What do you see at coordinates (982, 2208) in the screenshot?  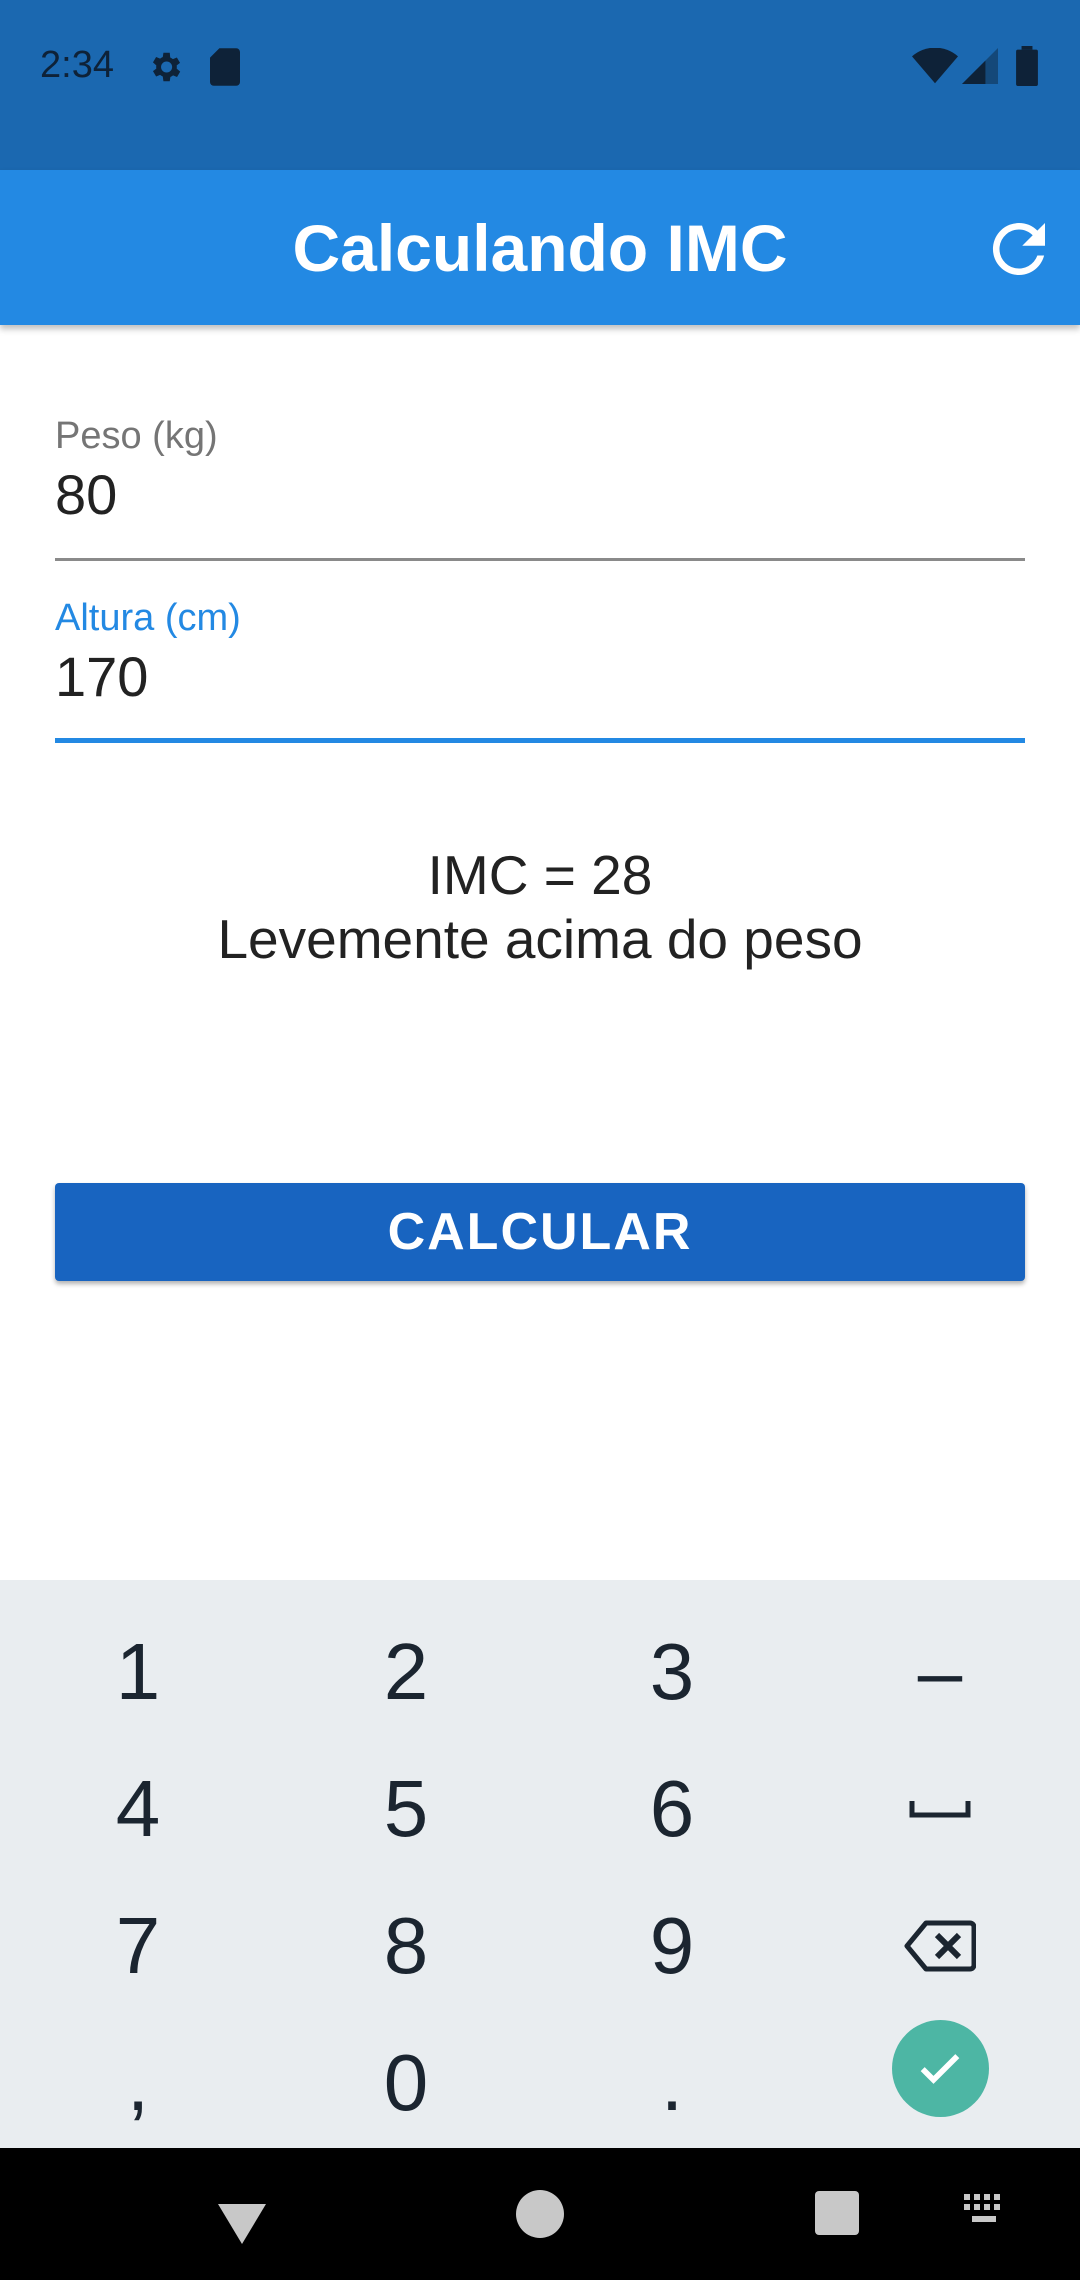 I see `keyboard-switch-icon` at bounding box center [982, 2208].